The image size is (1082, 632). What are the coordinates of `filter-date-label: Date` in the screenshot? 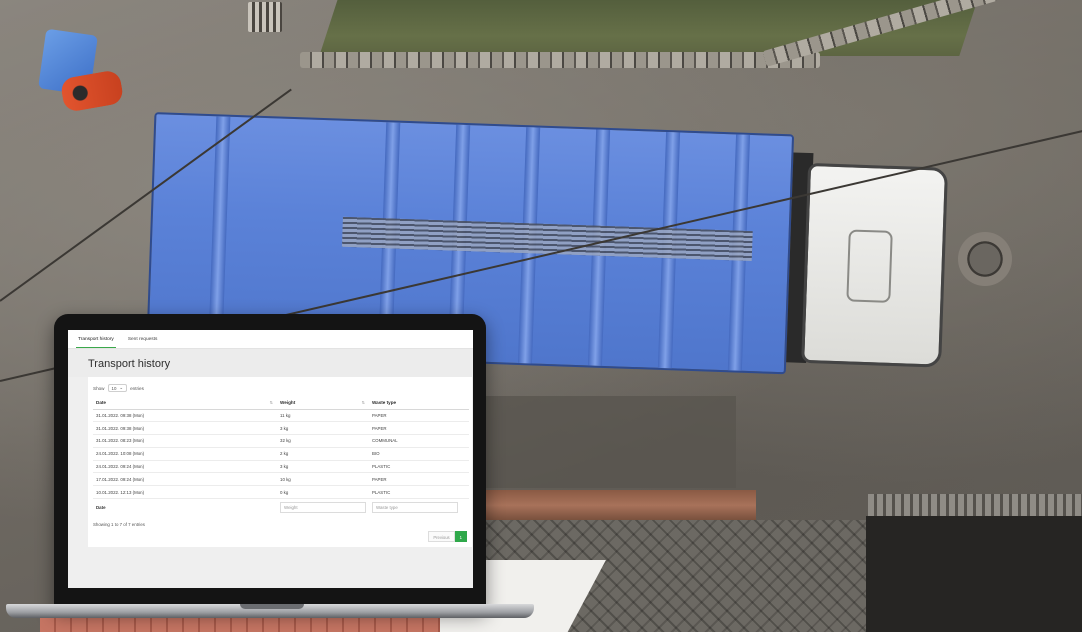 It's located at (101, 507).